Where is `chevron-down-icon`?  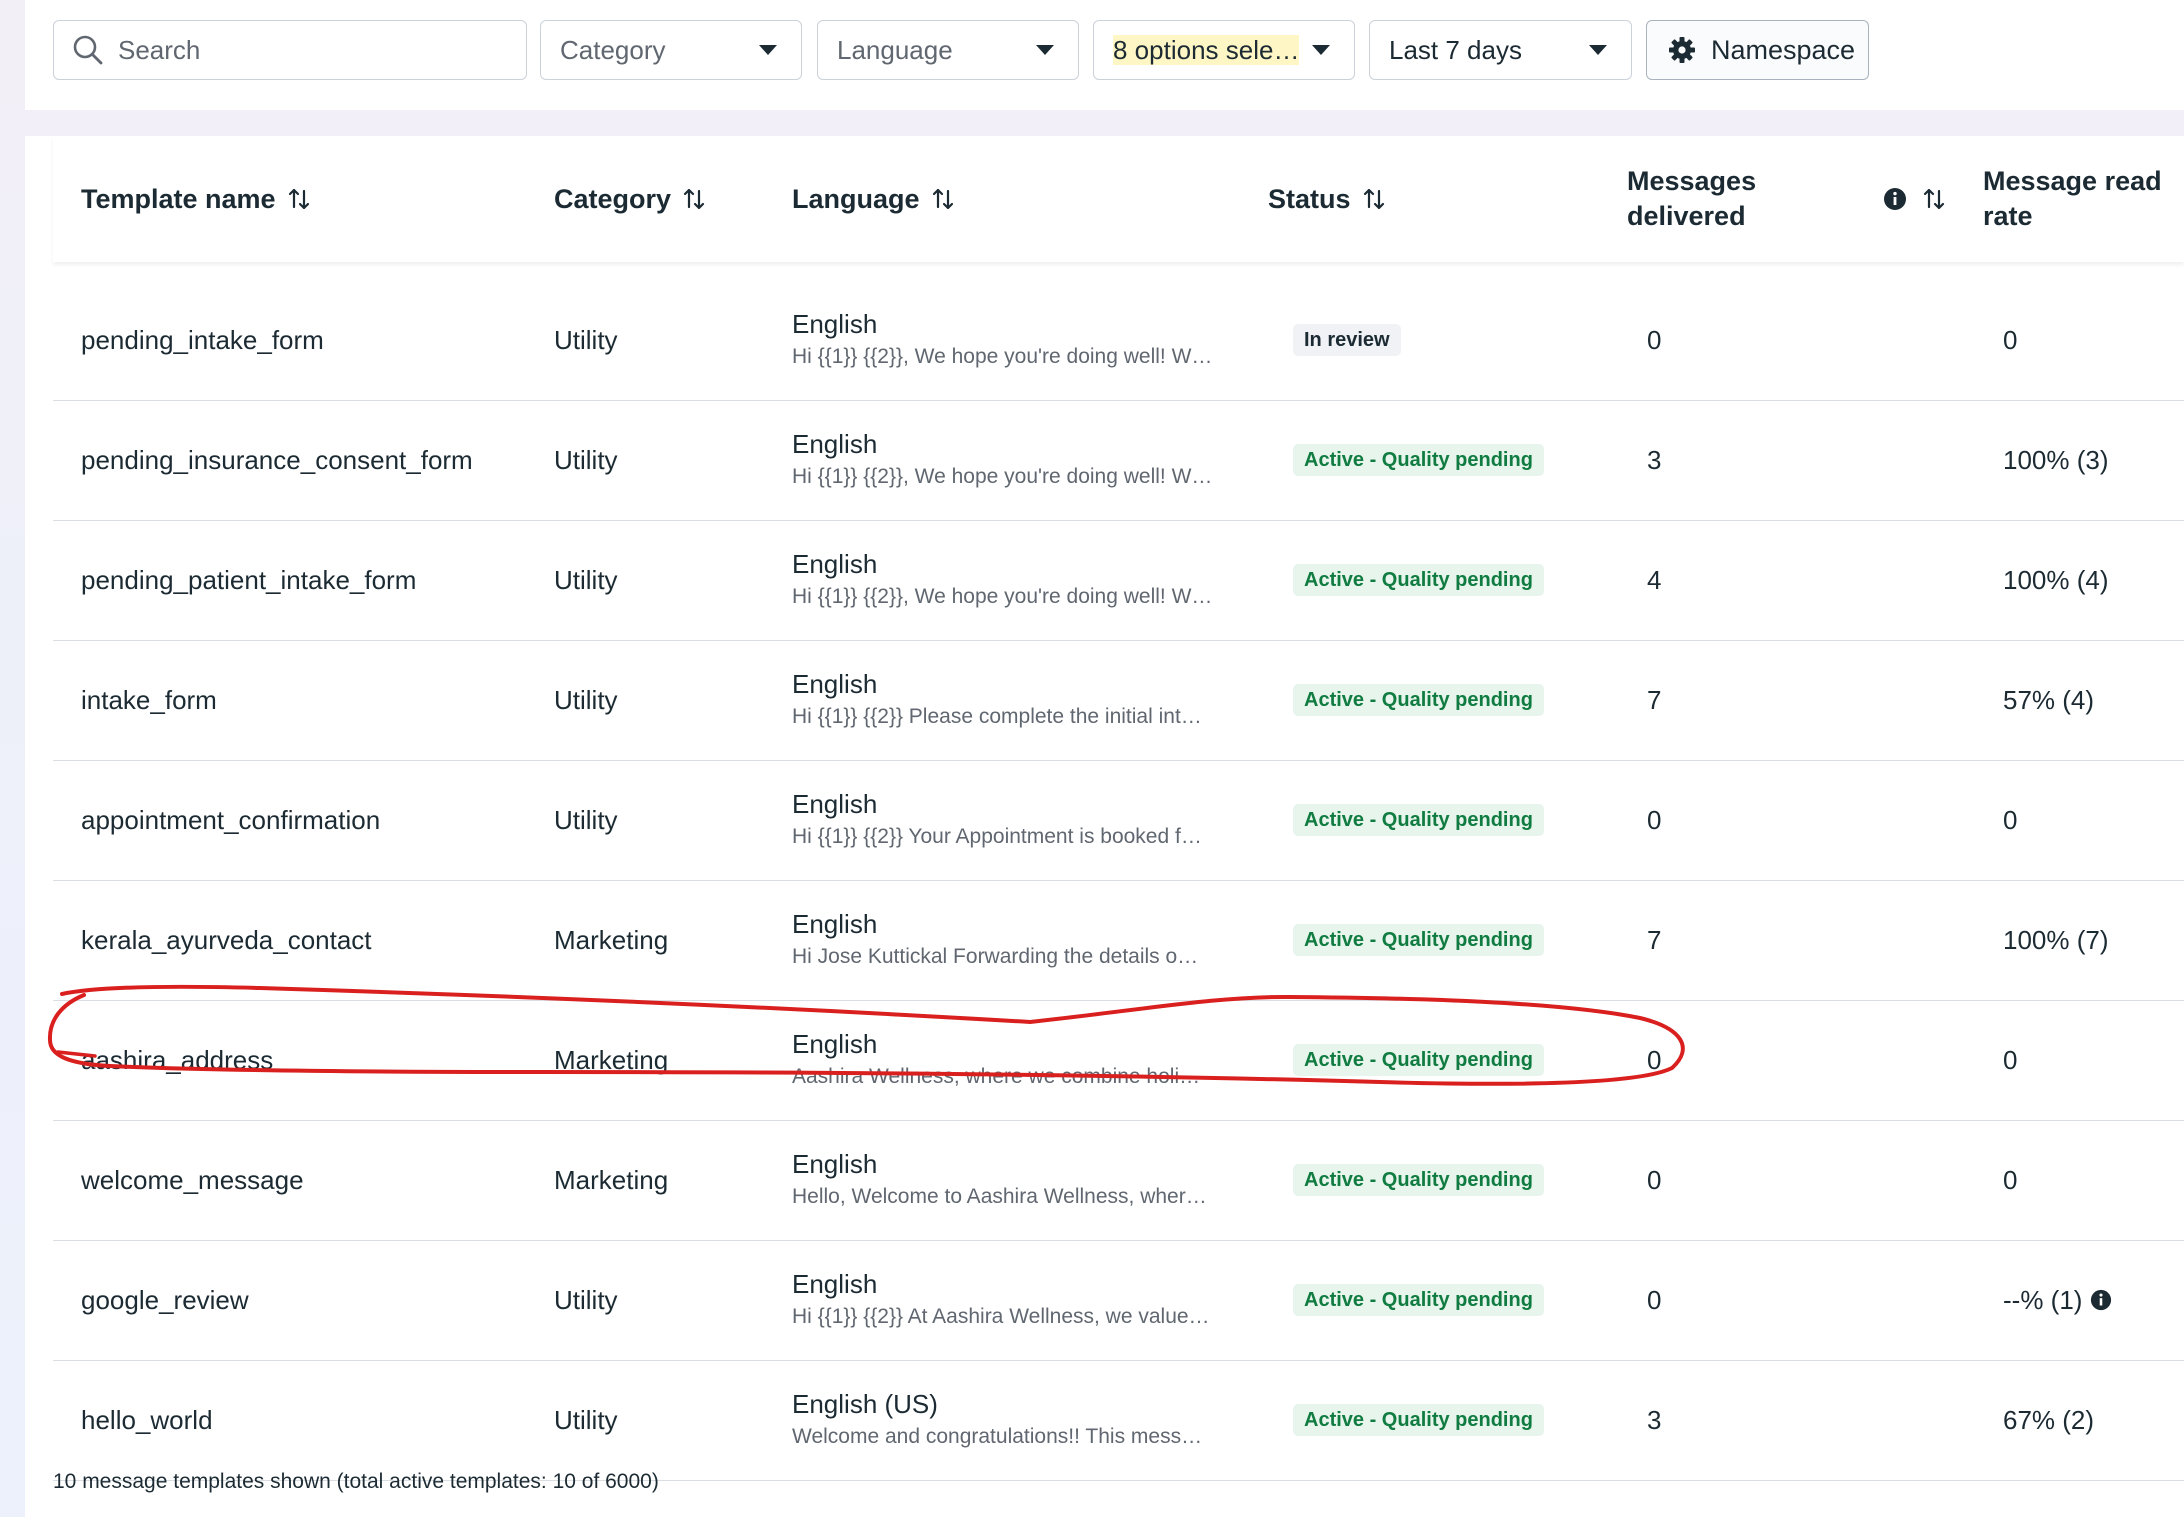
chevron-down-icon is located at coordinates (768, 50).